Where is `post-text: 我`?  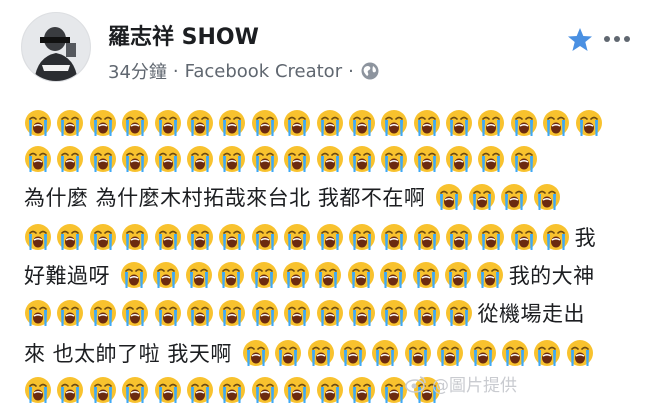 post-text: 我 is located at coordinates (585, 238).